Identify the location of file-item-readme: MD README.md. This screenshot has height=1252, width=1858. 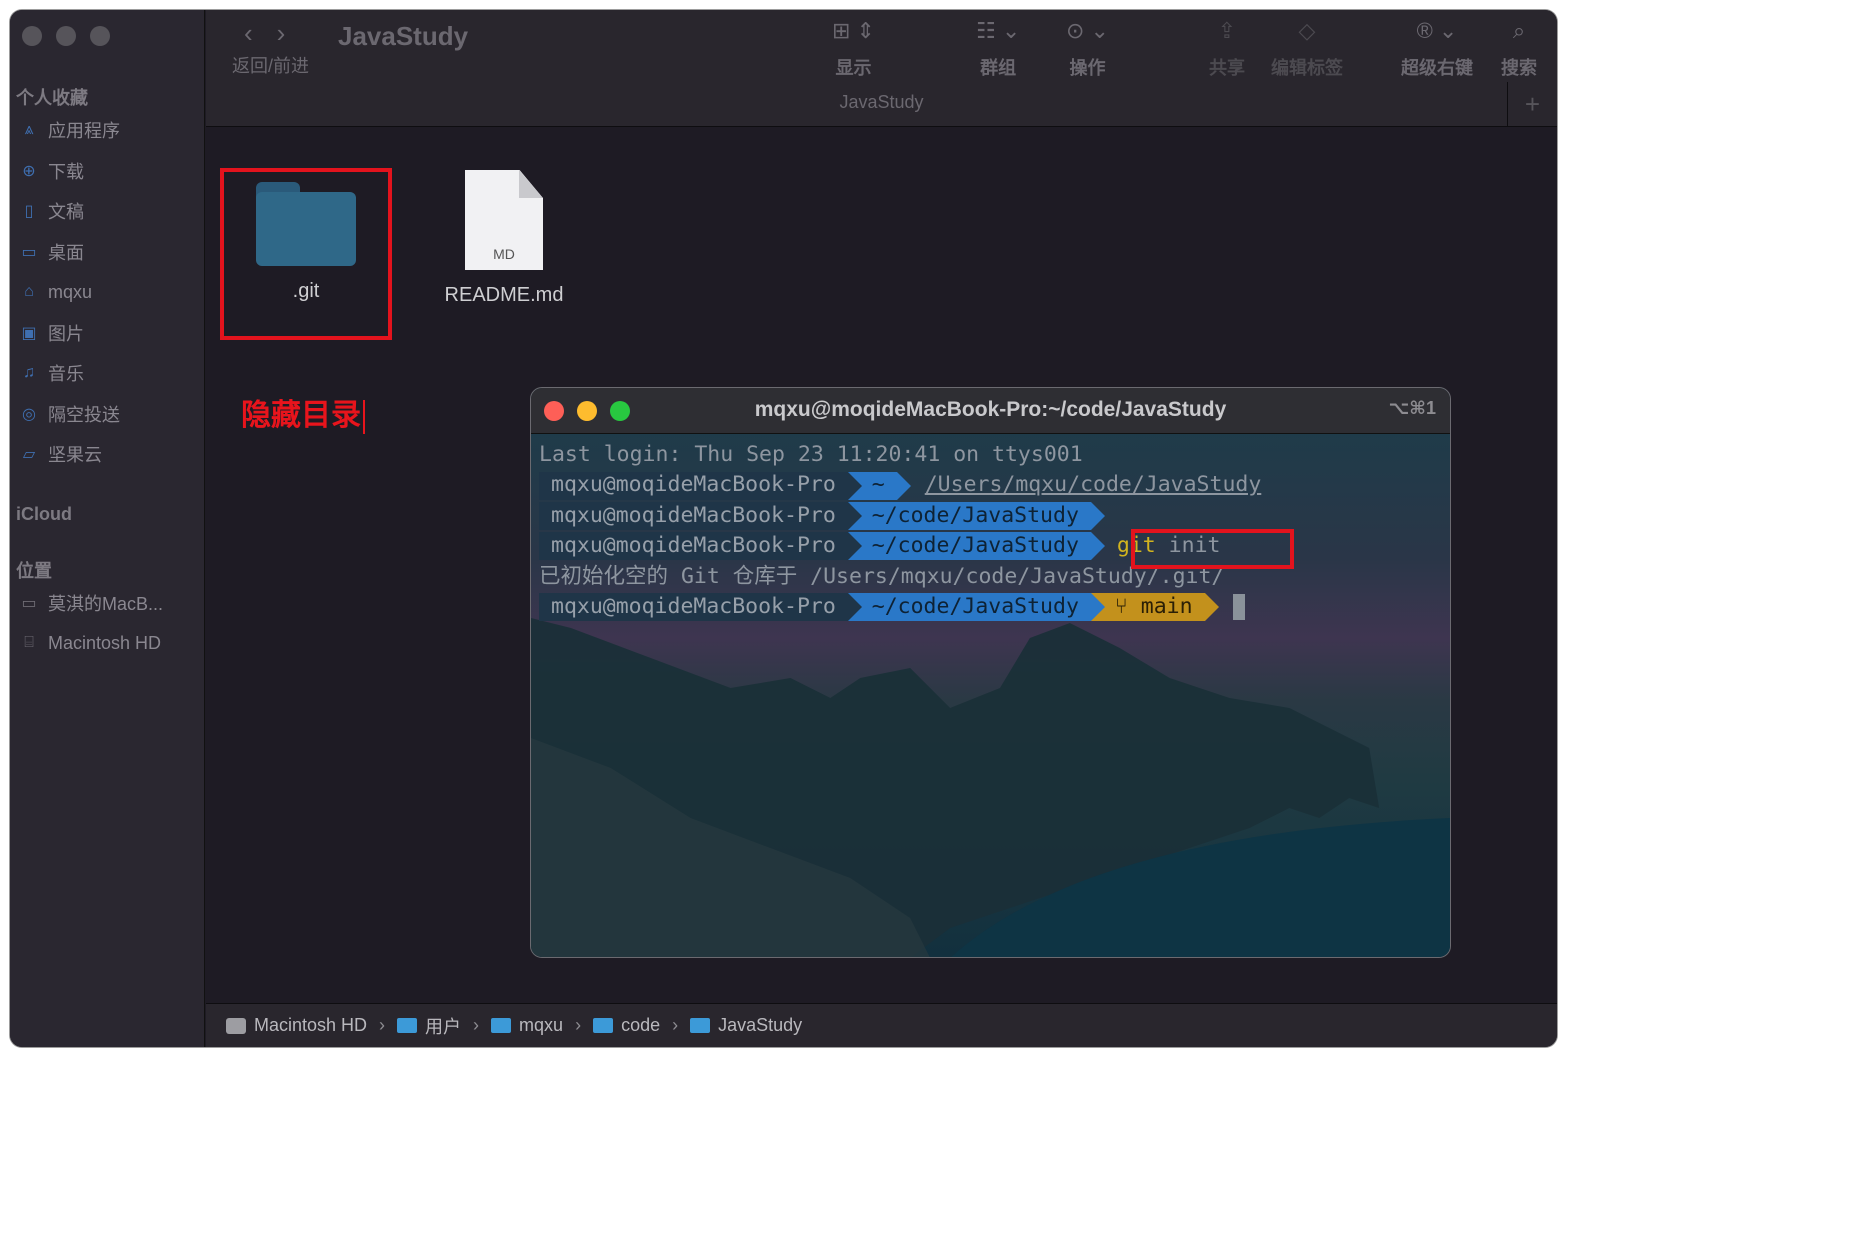
(504, 238).